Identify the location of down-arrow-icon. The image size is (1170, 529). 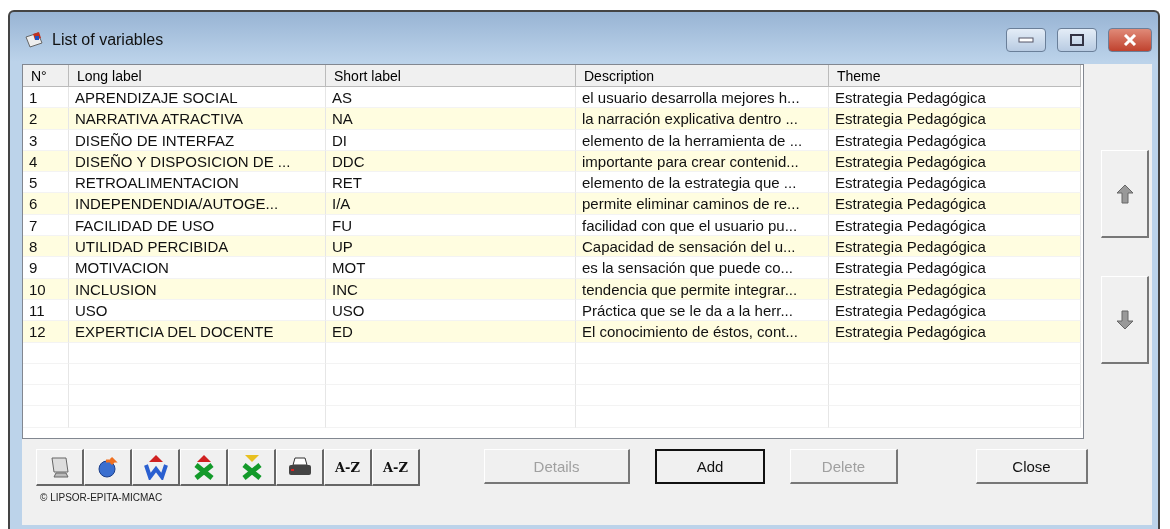
(1124, 319).